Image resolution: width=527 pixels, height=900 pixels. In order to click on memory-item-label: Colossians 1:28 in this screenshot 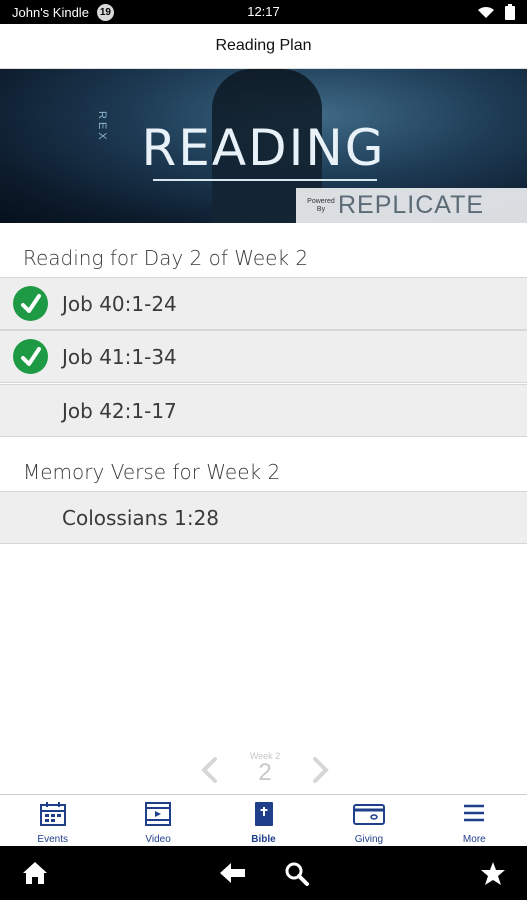, I will do `click(141, 517)`.